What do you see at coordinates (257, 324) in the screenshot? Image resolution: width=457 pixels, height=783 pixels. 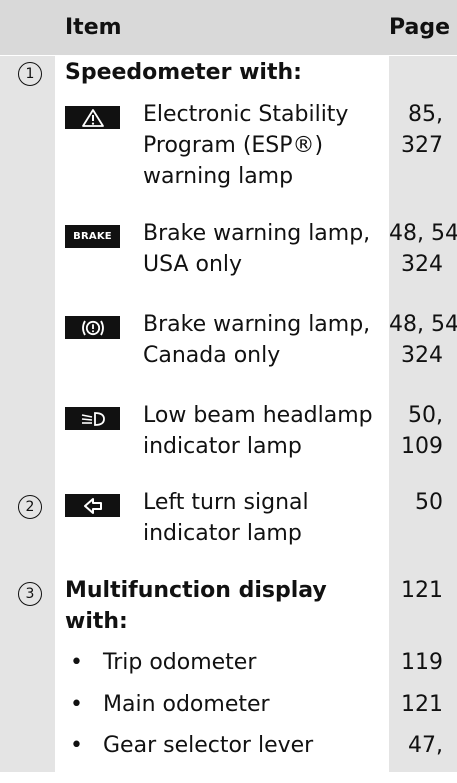 I see `brake-canada-line1: Brake warning lamp,` at bounding box center [257, 324].